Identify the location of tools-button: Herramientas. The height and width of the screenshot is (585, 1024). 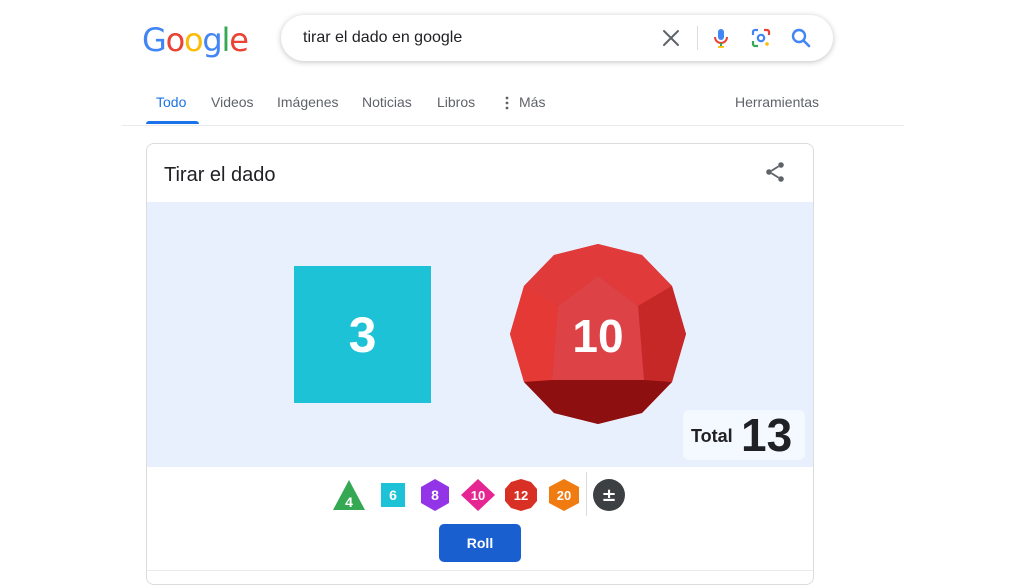
(777, 102).